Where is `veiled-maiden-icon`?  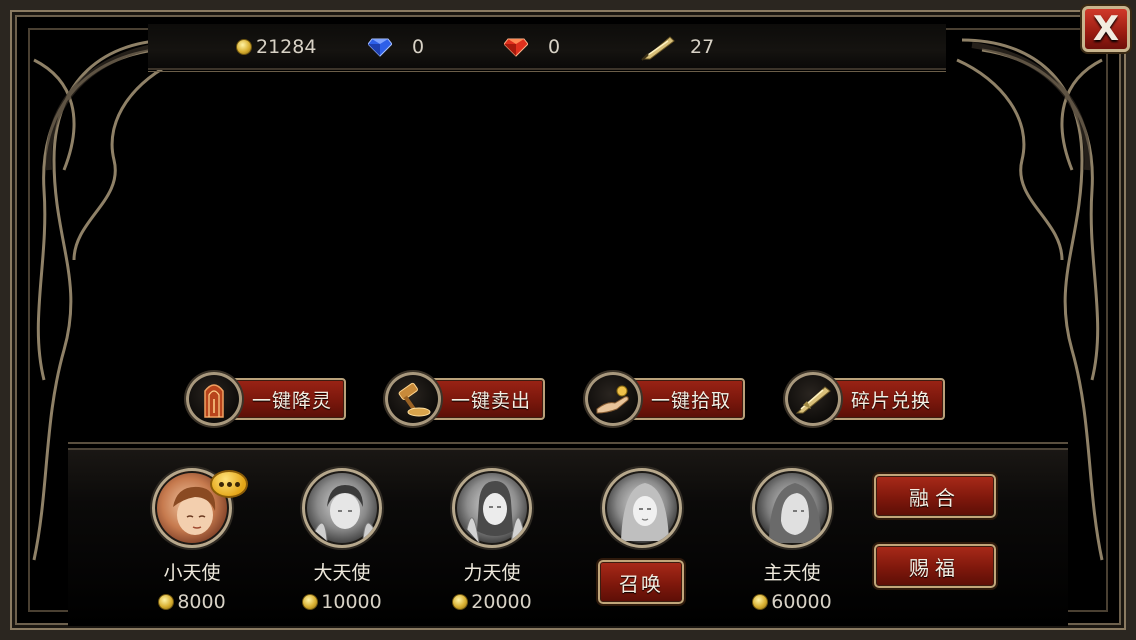
veiled-maiden-icon is located at coordinates (645, 512).